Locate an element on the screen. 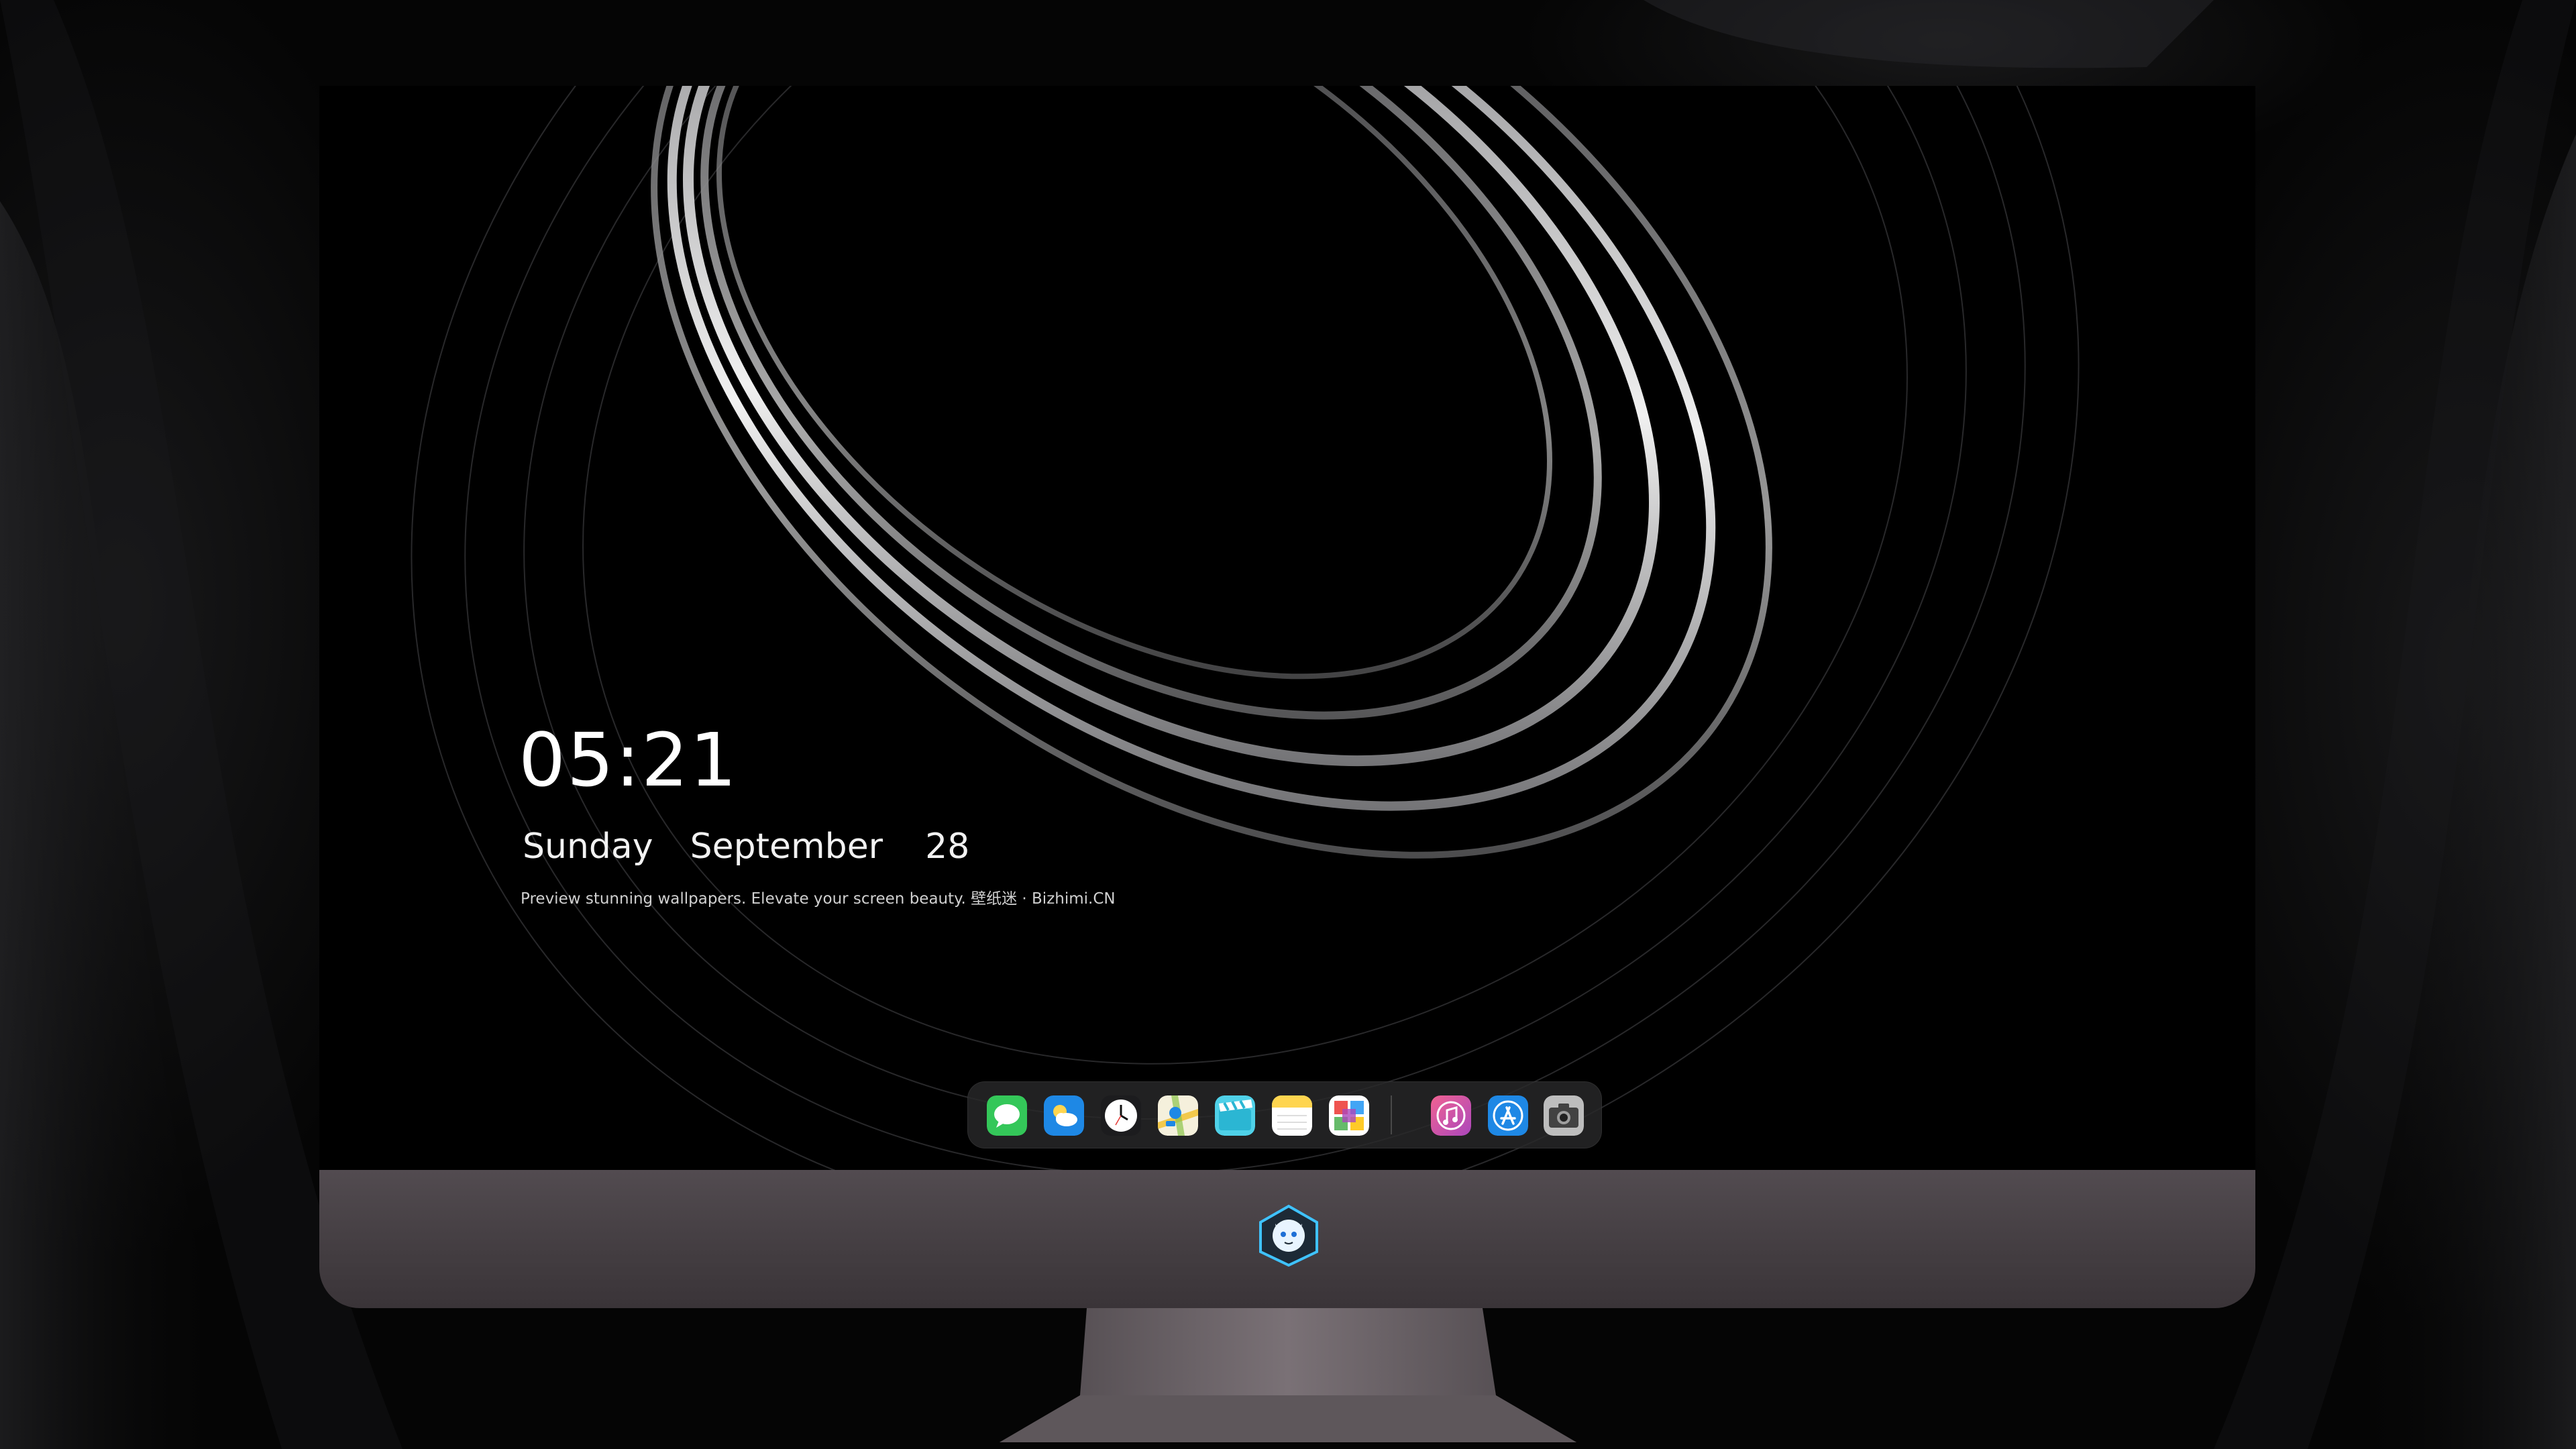 Image resolution: width=2576 pixels, height=1449 pixels. dock-separator is located at coordinates (1391, 1114).